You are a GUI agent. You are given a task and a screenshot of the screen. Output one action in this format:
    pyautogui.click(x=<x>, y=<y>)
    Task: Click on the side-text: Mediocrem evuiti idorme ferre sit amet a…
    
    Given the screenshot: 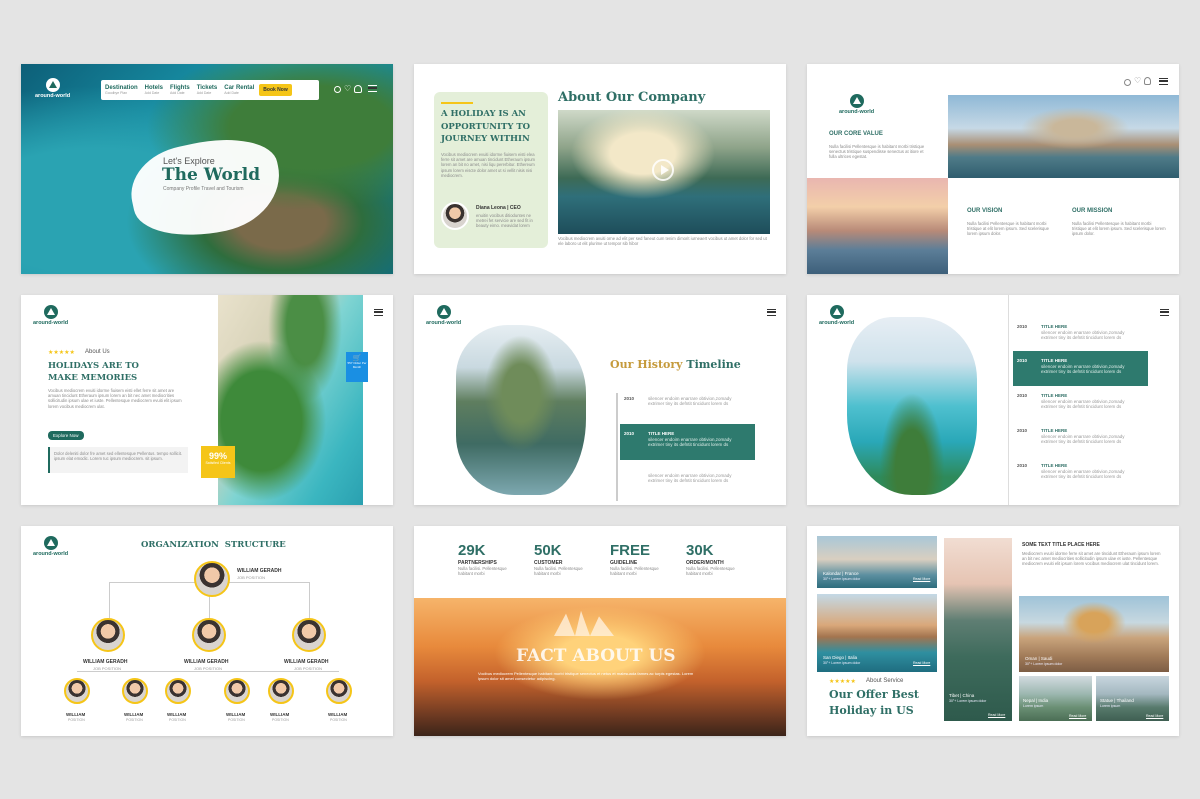 What is the action you would take?
    pyautogui.click(x=1091, y=559)
    